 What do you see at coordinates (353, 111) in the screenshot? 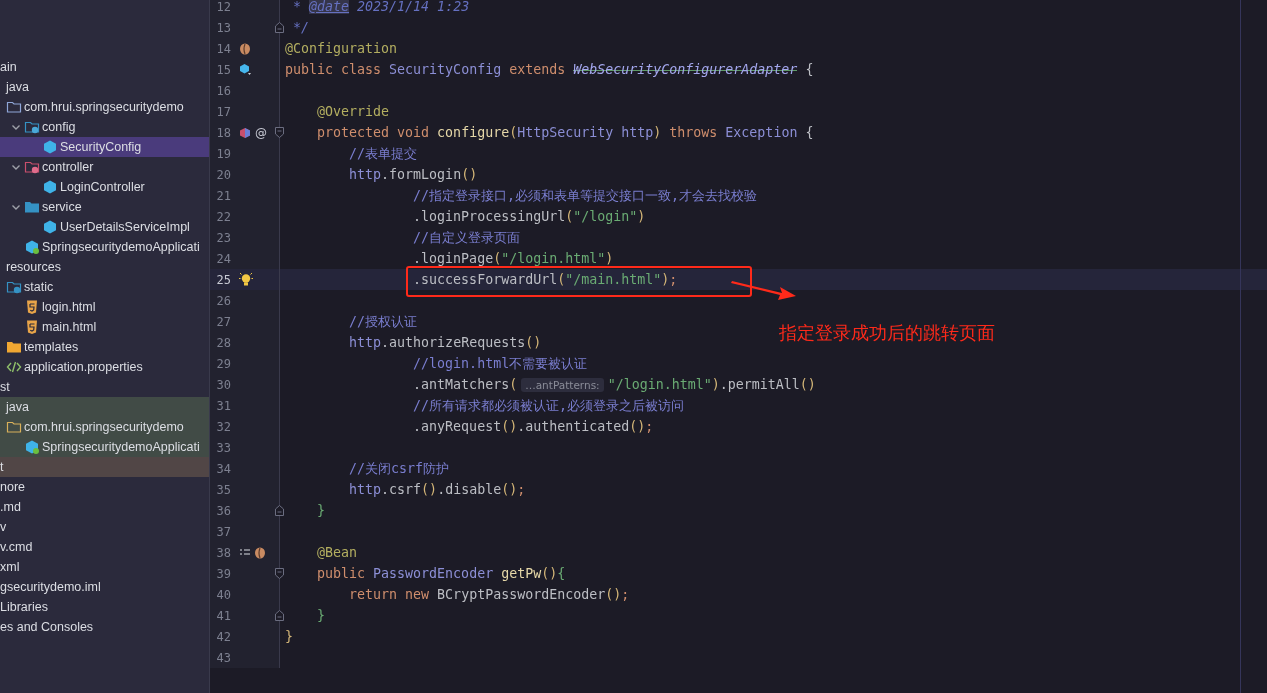
I see `code-token: @Override` at bounding box center [353, 111].